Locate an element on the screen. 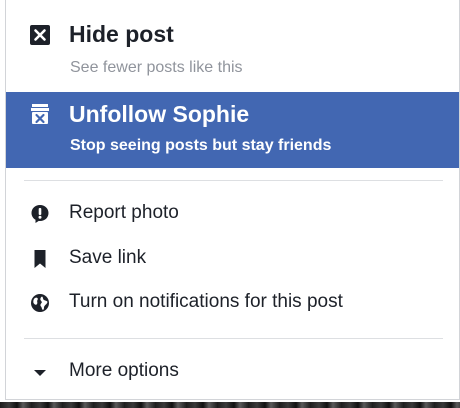 This screenshot has width=460, height=408. background-photo is located at coordinates (230, 405).